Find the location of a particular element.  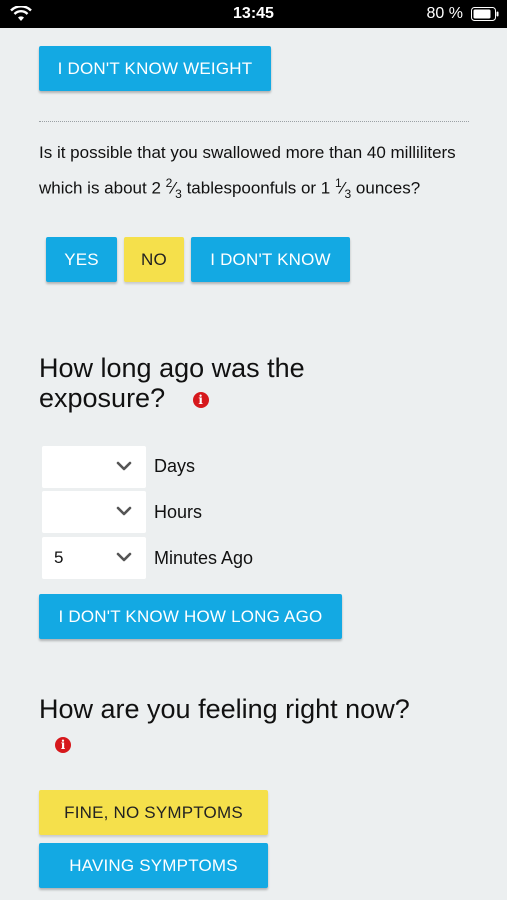

dont-know-how-long-button: I DON'T KNOW HOW LONG AGO is located at coordinates (190, 616).